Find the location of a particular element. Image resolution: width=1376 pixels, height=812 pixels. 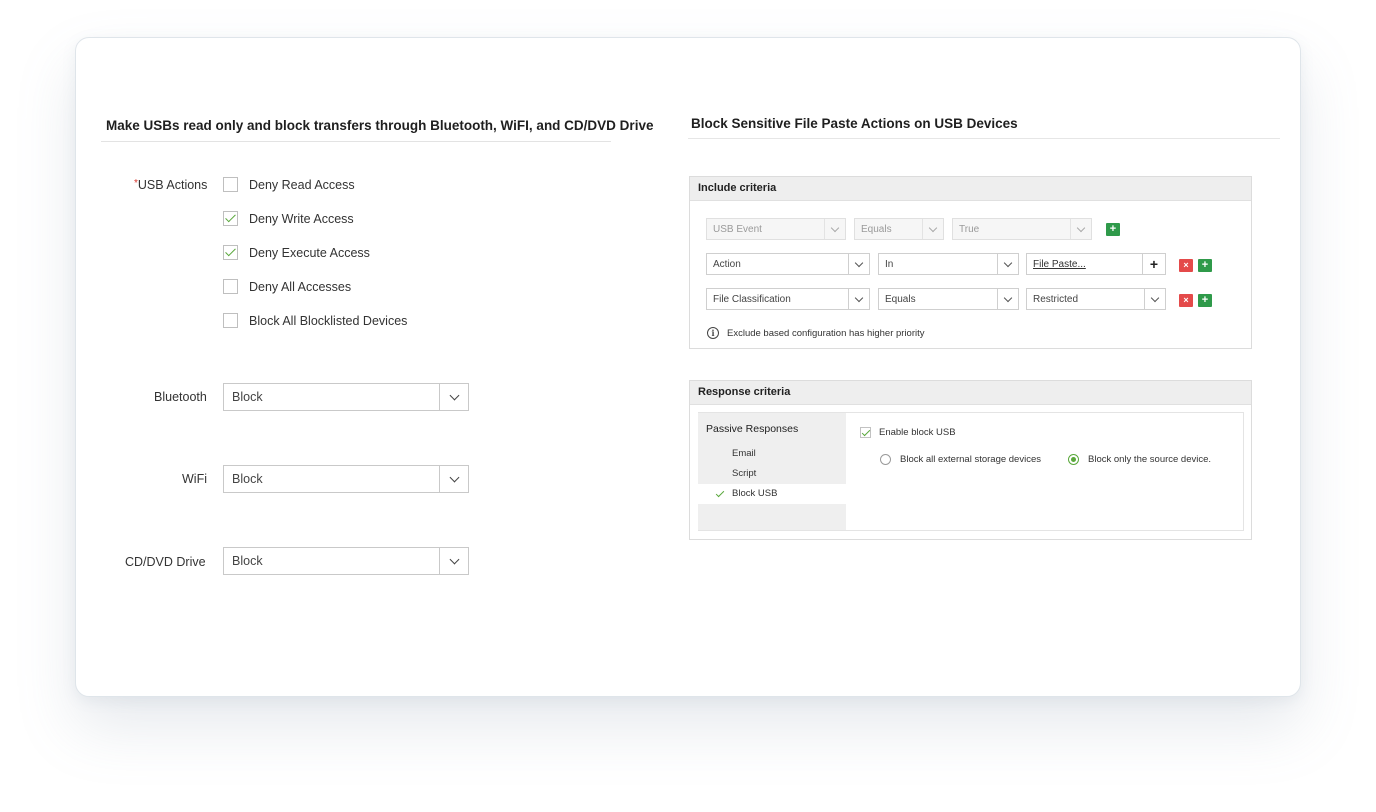

wifi-label: WiFi is located at coordinates (194, 479).